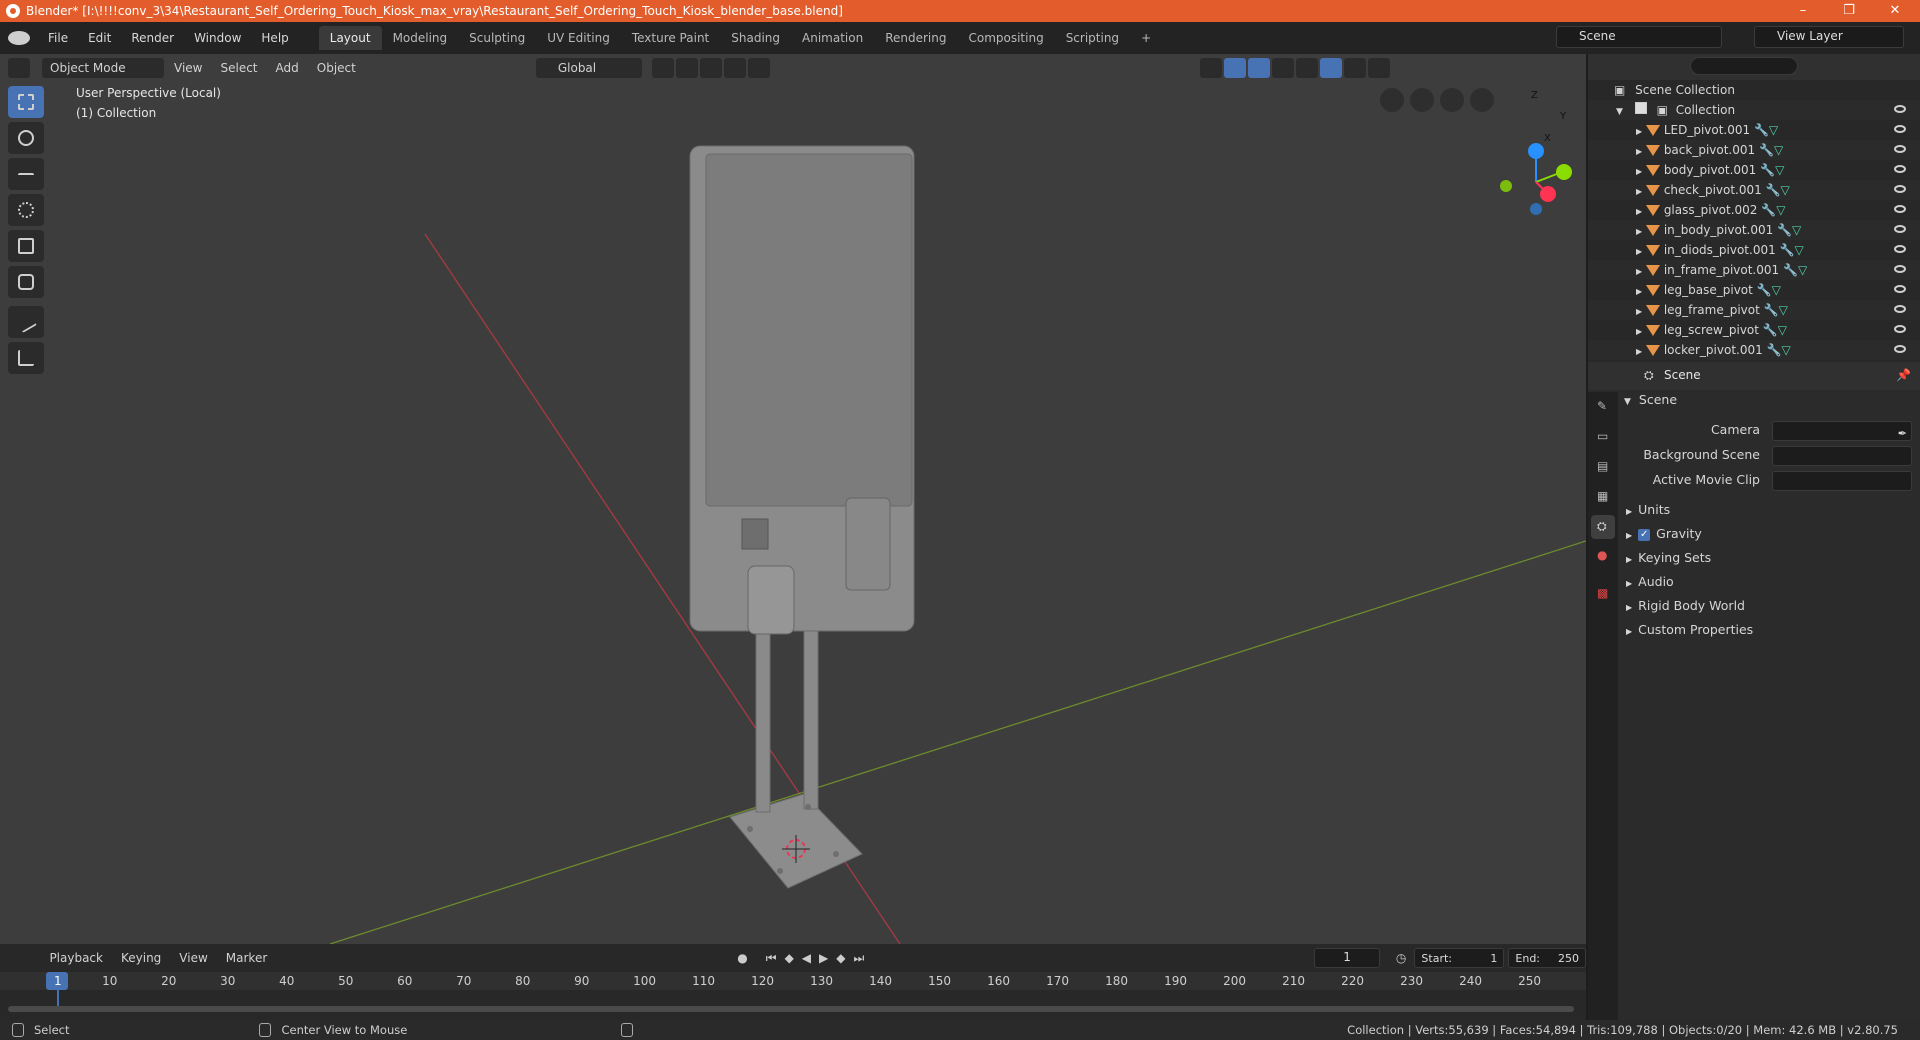 The image size is (1920, 1040). I want to click on tab-animation: Animation, so click(832, 38).